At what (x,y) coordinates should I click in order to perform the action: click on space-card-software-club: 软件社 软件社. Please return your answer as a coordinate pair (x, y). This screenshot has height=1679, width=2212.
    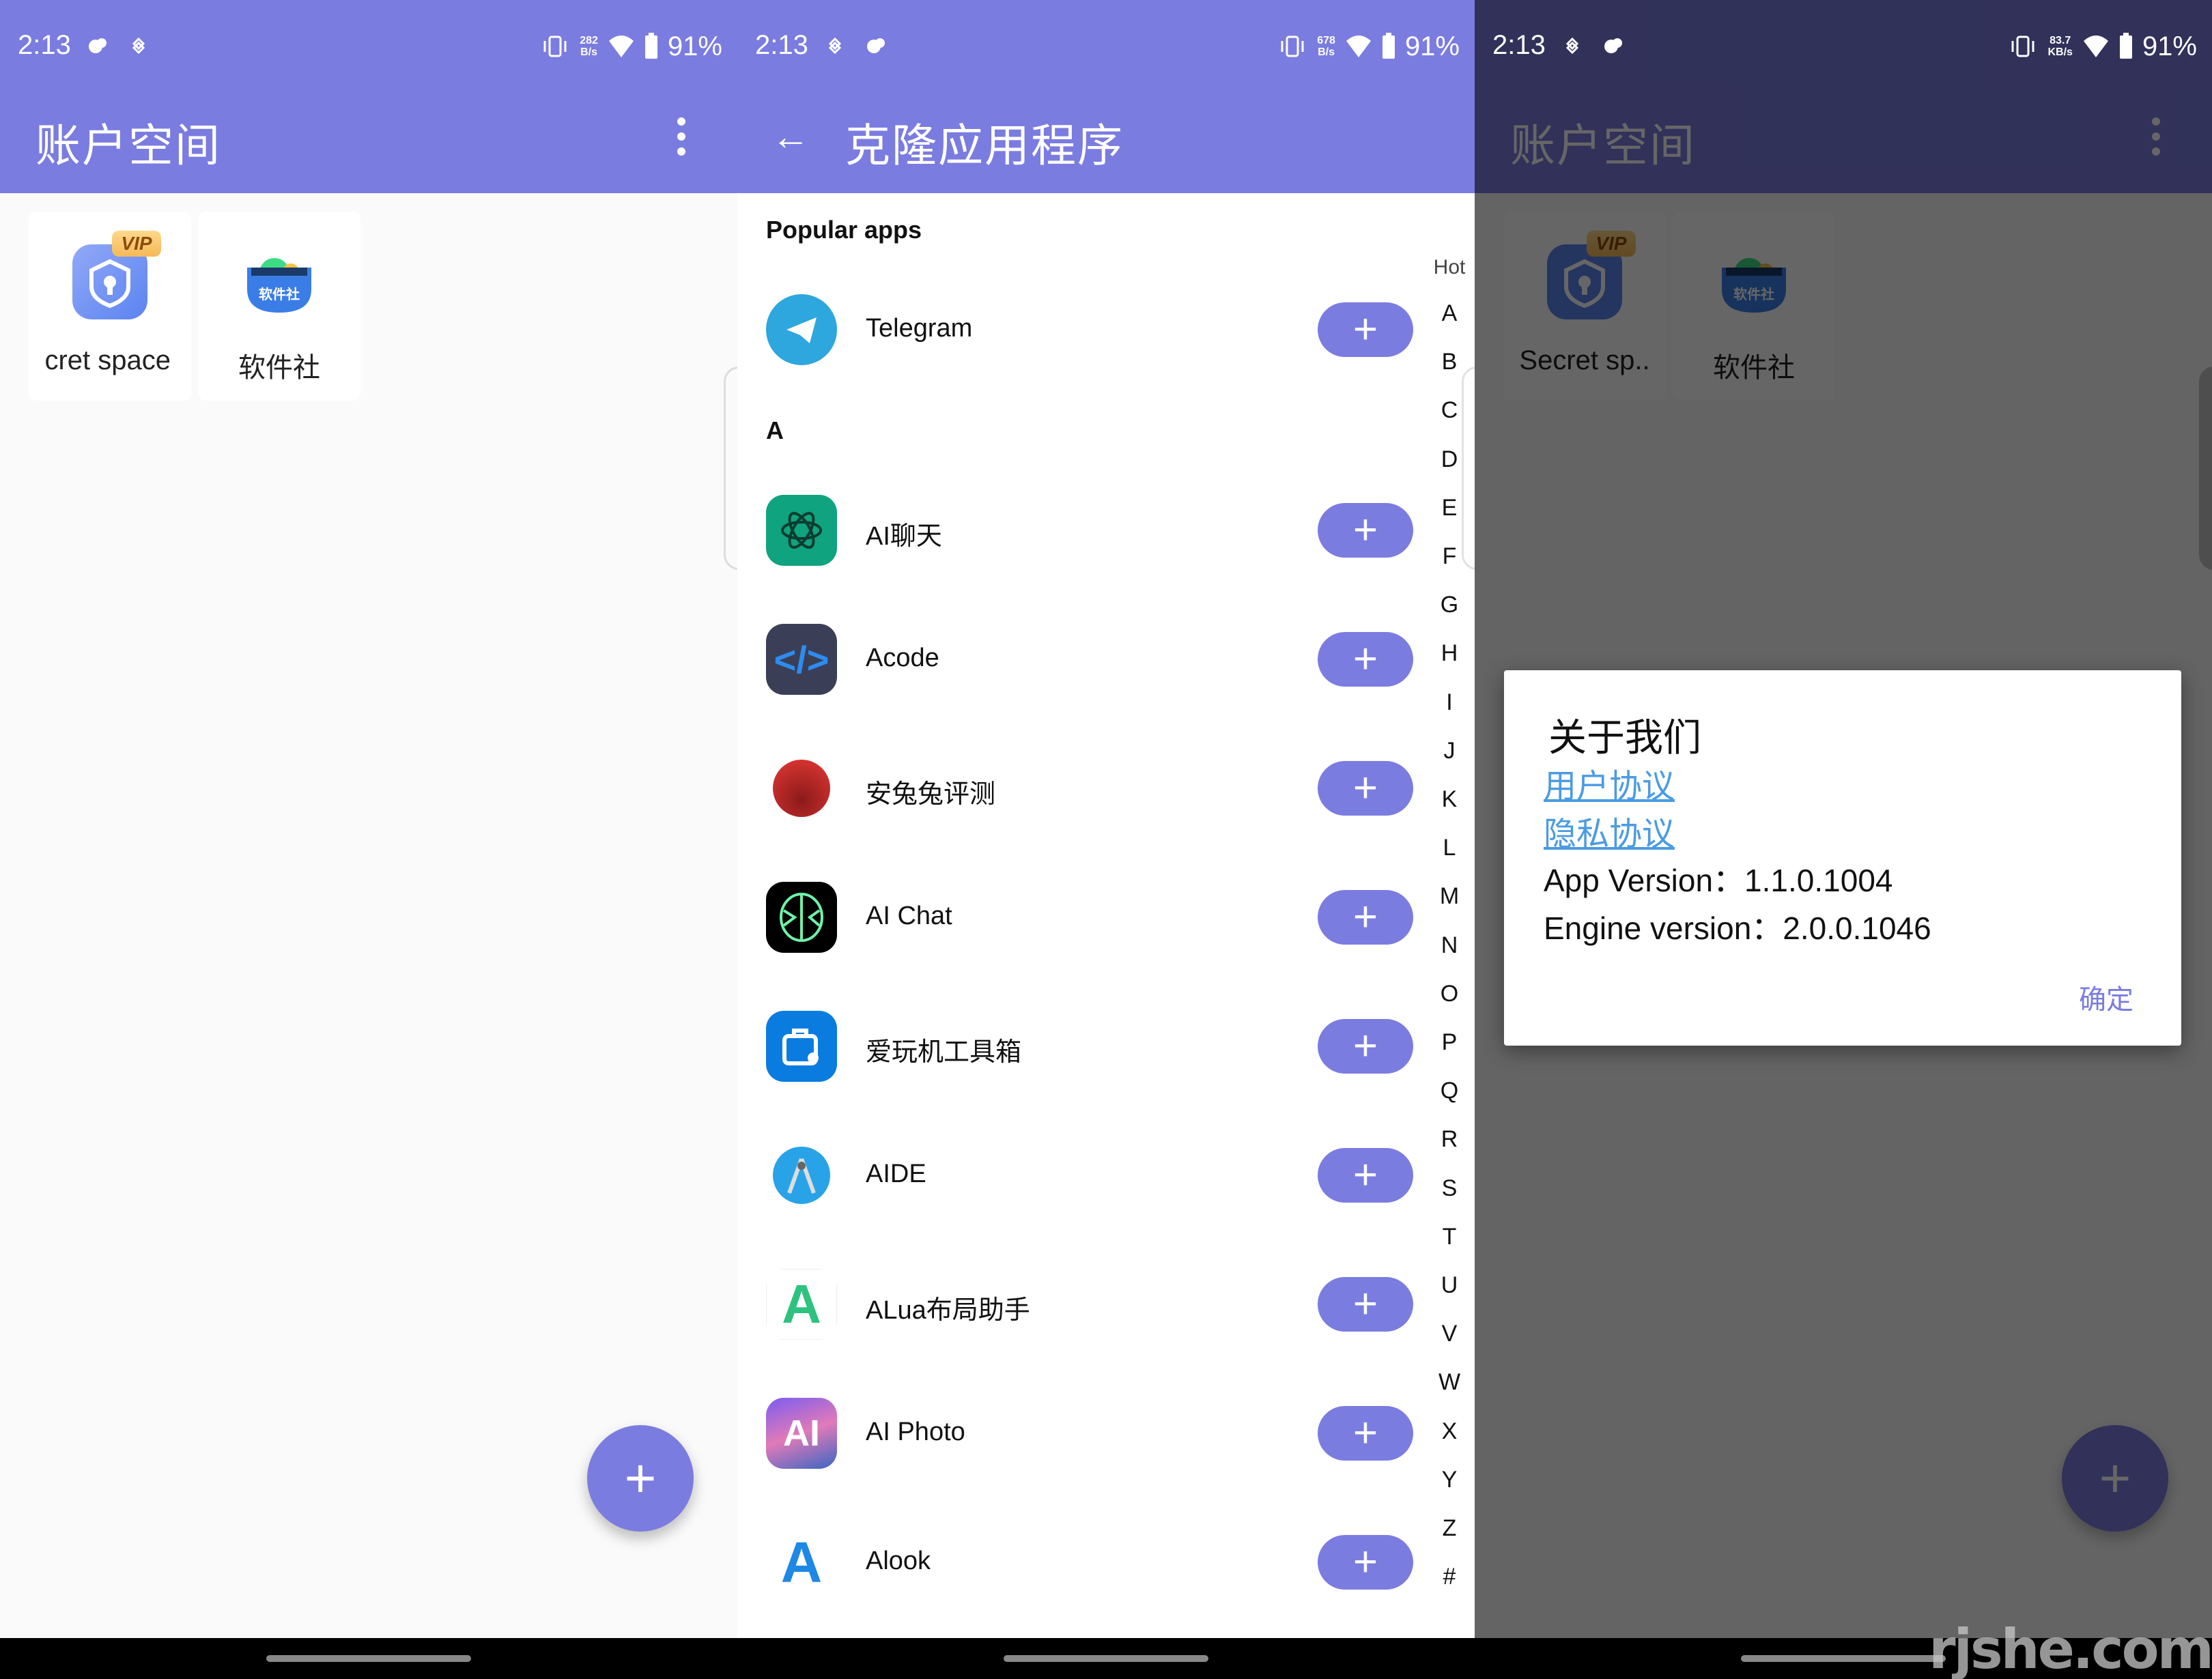
    Looking at the image, I should click on (279, 306).